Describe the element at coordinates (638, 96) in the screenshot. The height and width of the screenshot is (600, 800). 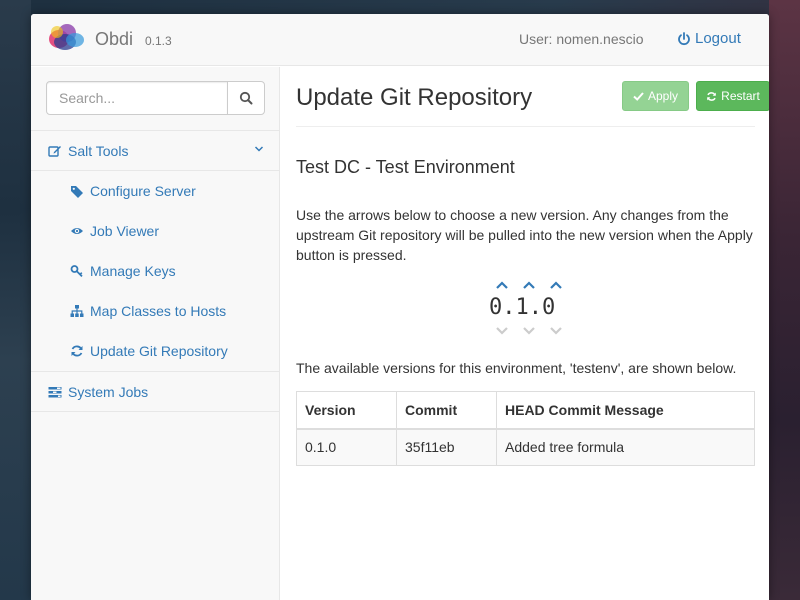
I see `check-icon` at that location.